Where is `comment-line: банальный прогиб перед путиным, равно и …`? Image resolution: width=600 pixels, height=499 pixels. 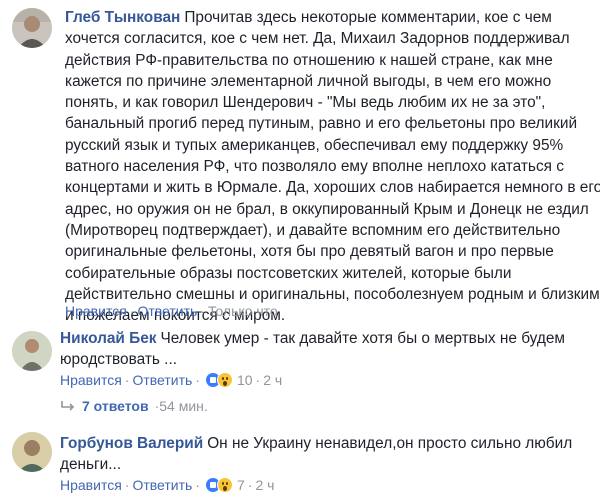 comment-line: банальный прогиб перед путиным, равно и … is located at coordinates (321, 124).